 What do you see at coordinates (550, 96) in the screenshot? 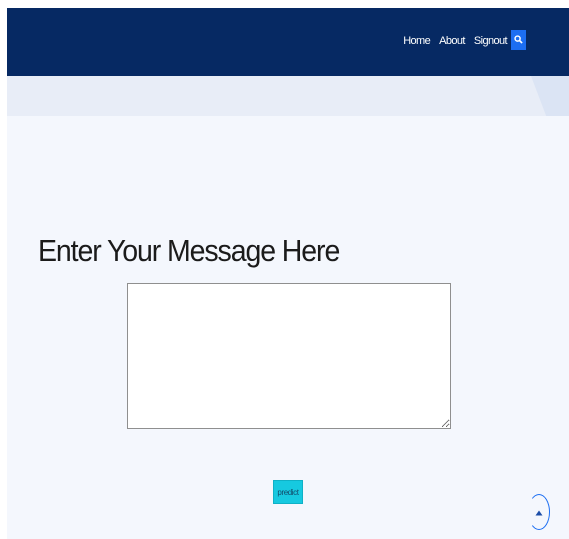
I see `hero-band-decoration` at bounding box center [550, 96].